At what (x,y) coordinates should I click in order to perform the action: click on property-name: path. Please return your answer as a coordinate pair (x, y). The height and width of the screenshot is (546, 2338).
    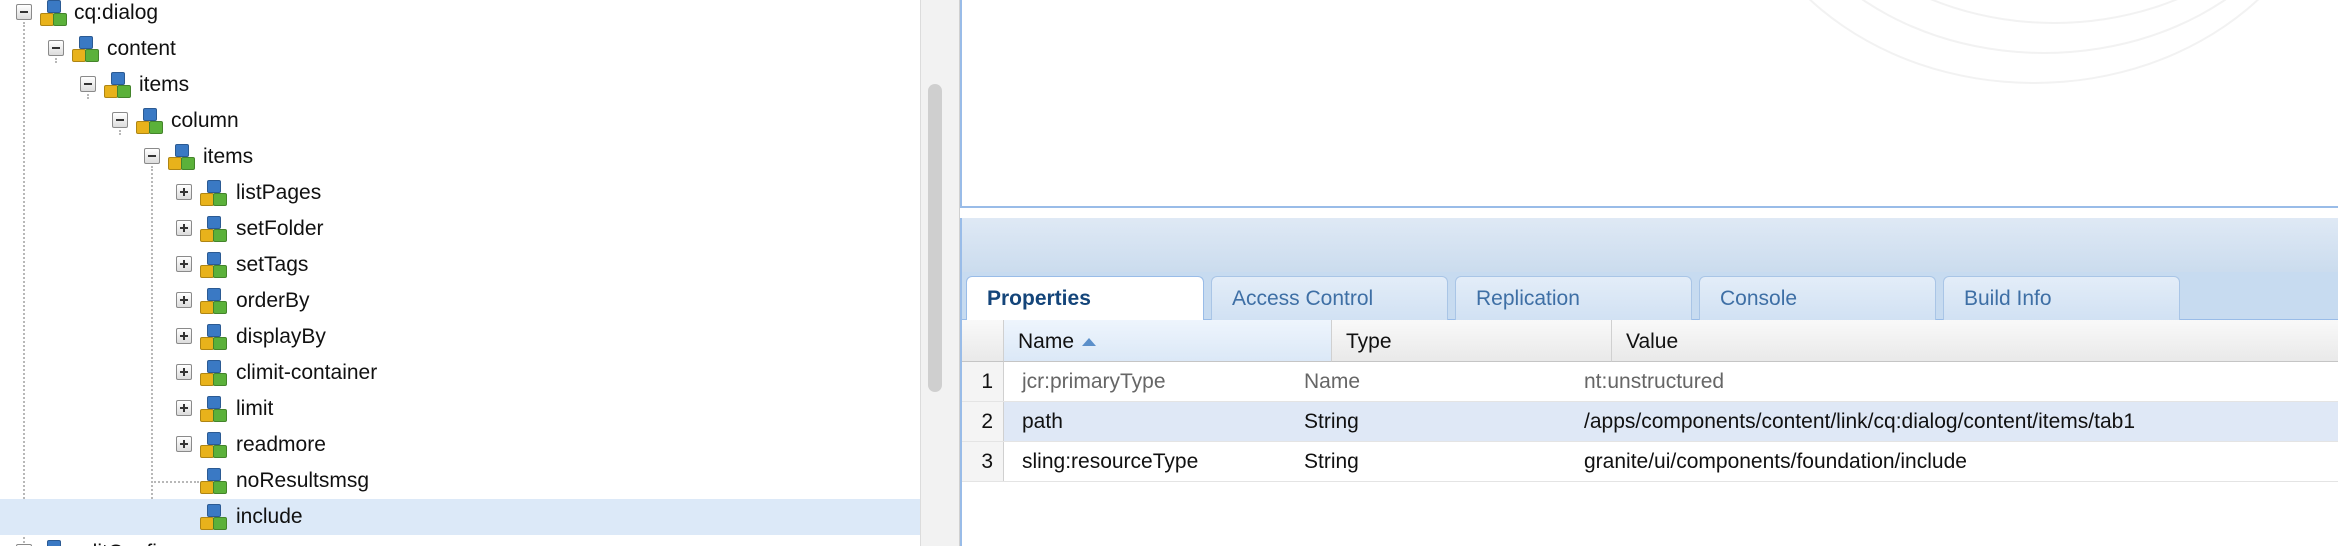
    Looking at the image, I should click on (1042, 421).